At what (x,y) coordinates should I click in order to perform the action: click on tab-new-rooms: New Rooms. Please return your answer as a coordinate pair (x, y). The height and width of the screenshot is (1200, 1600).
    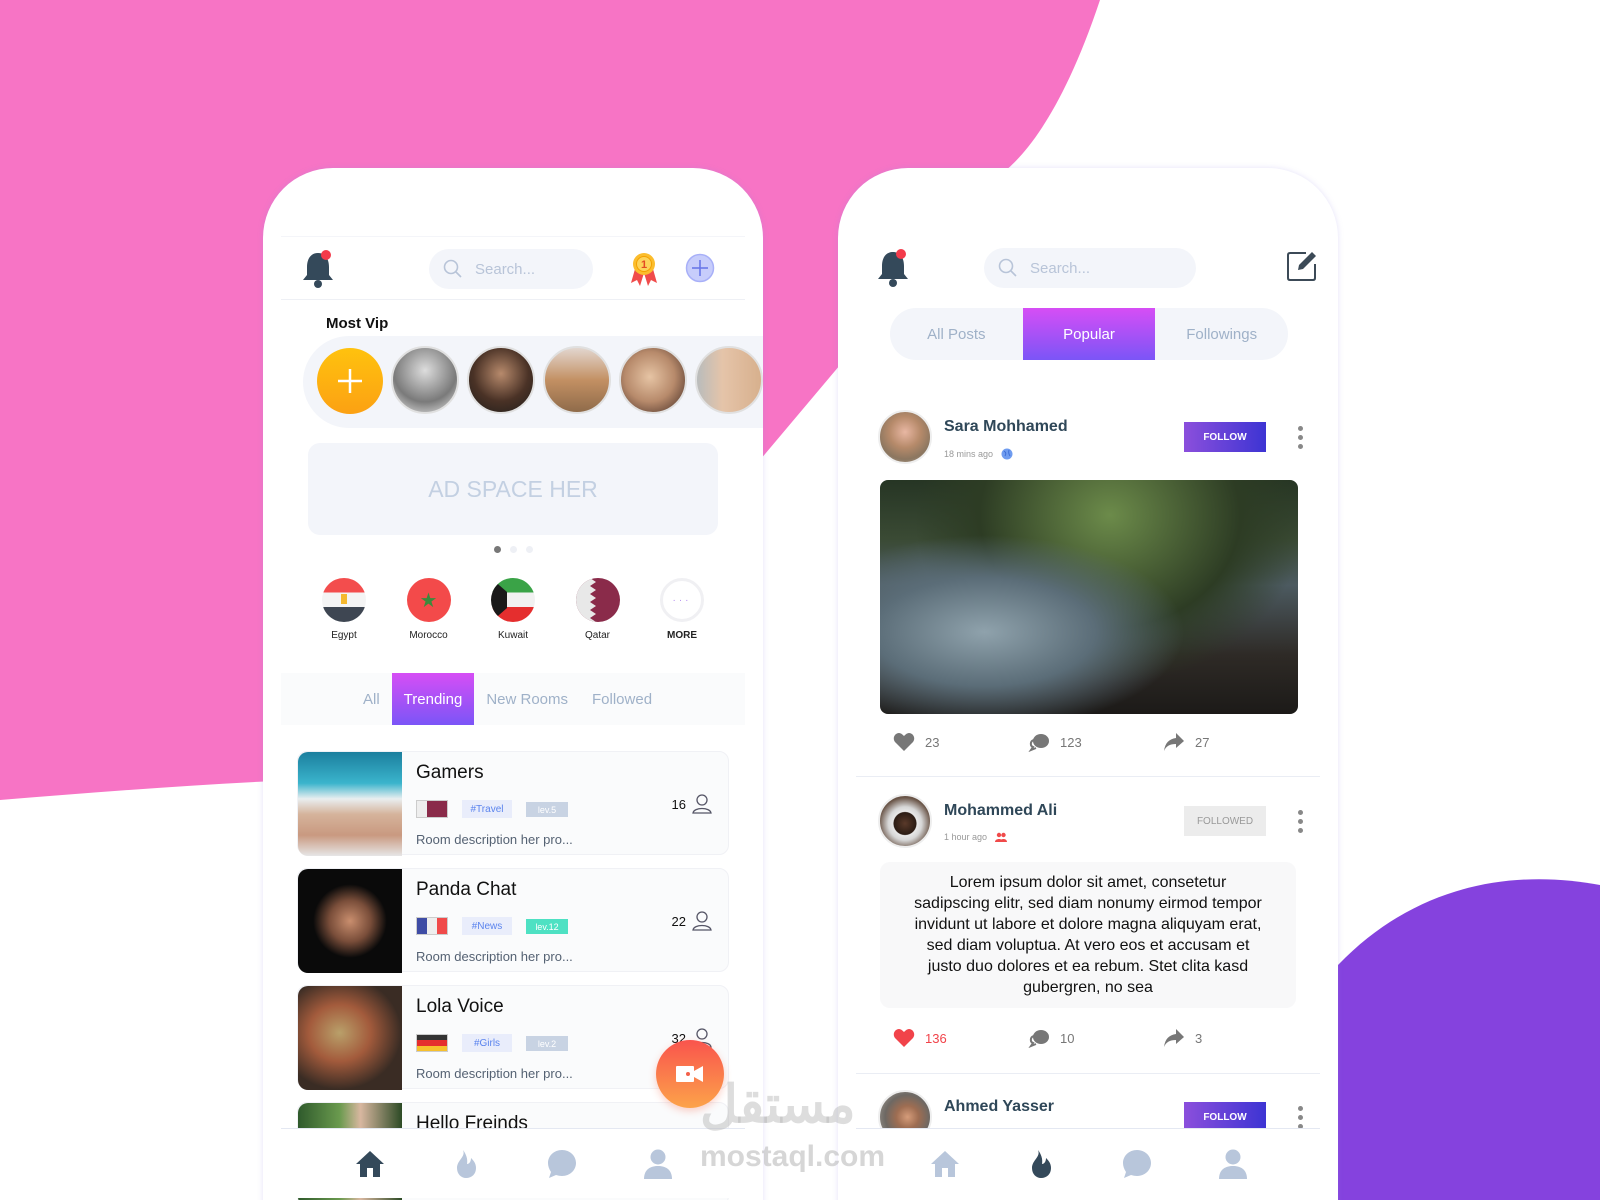
    Looking at the image, I should click on (527, 699).